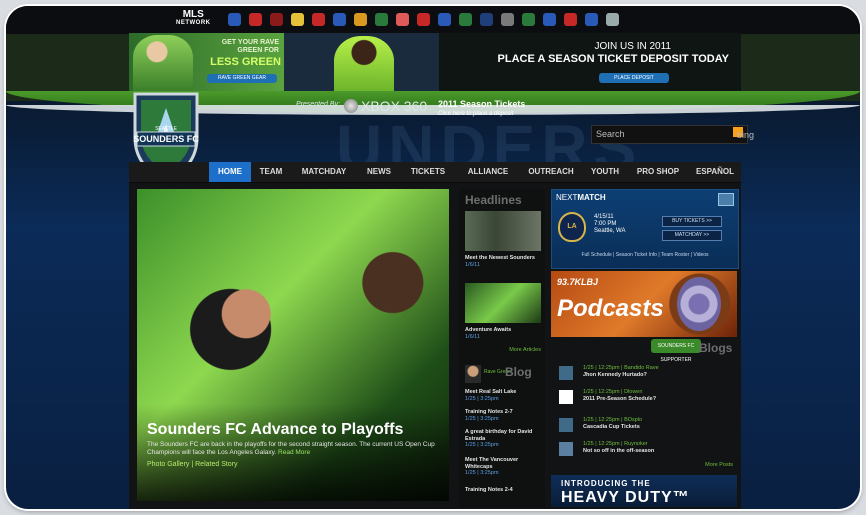 The width and height of the screenshot is (866, 515). What do you see at coordinates (605, 224) in the screenshot?
I see `match-time: 7:00 PM` at bounding box center [605, 224].